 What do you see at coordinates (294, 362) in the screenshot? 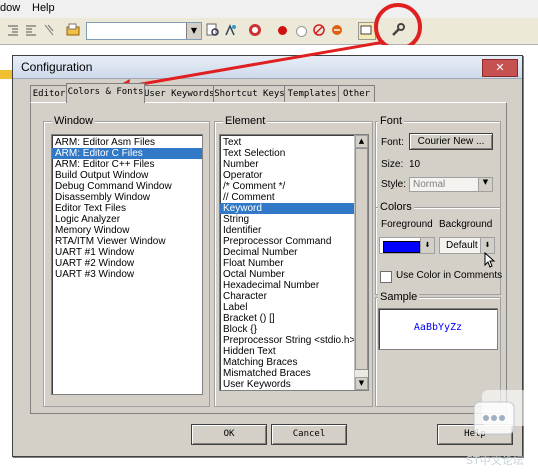
I see `list-item: Matching Braces` at bounding box center [294, 362].